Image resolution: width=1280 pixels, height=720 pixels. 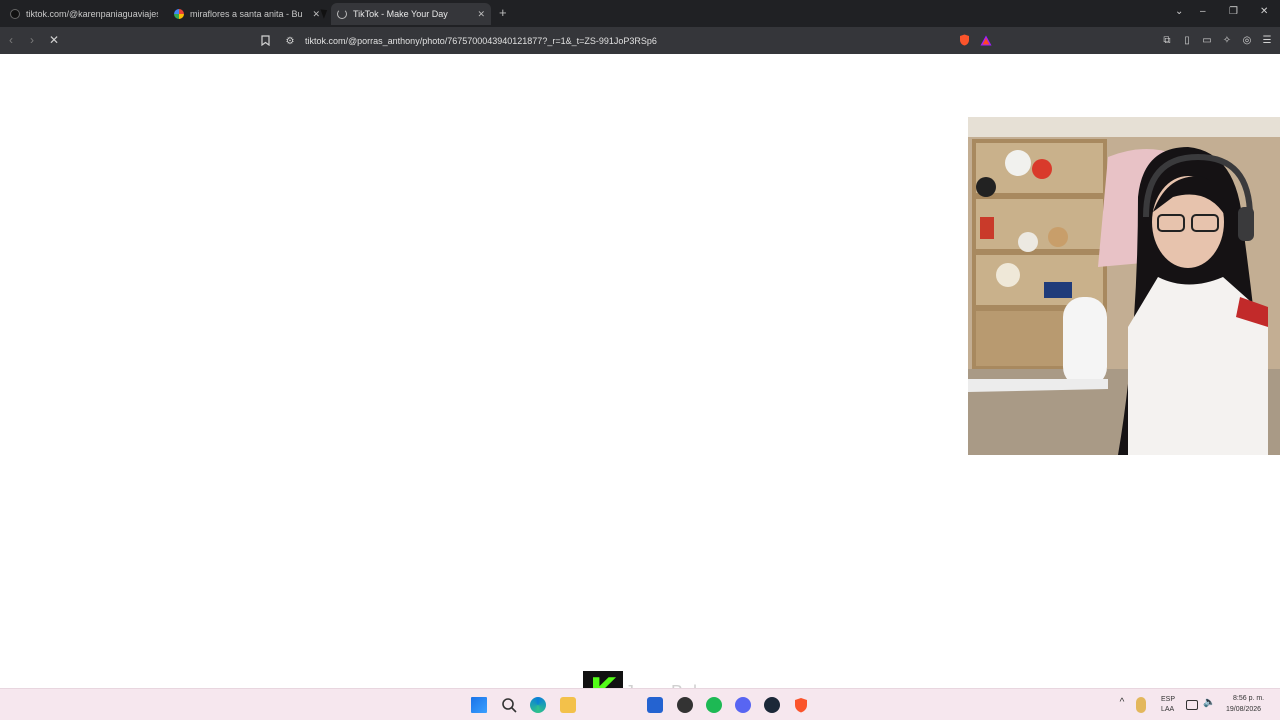 What do you see at coordinates (1267, 40) in the screenshot?
I see `menu-icon: ☰` at bounding box center [1267, 40].